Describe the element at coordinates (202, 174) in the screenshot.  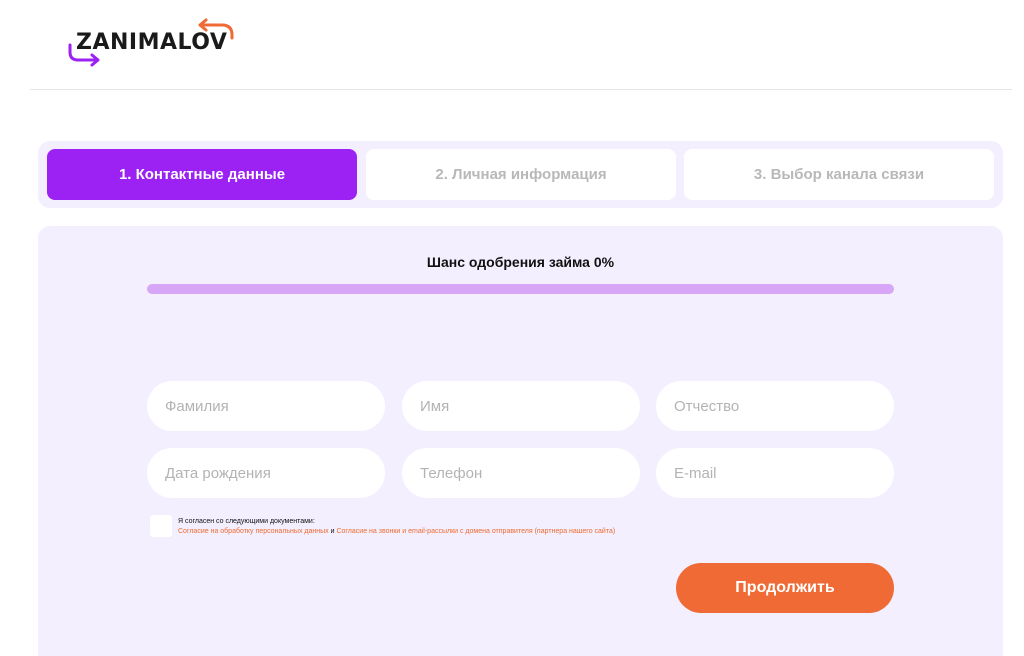
I see `step-contact-data: 1. Контактные данные` at that location.